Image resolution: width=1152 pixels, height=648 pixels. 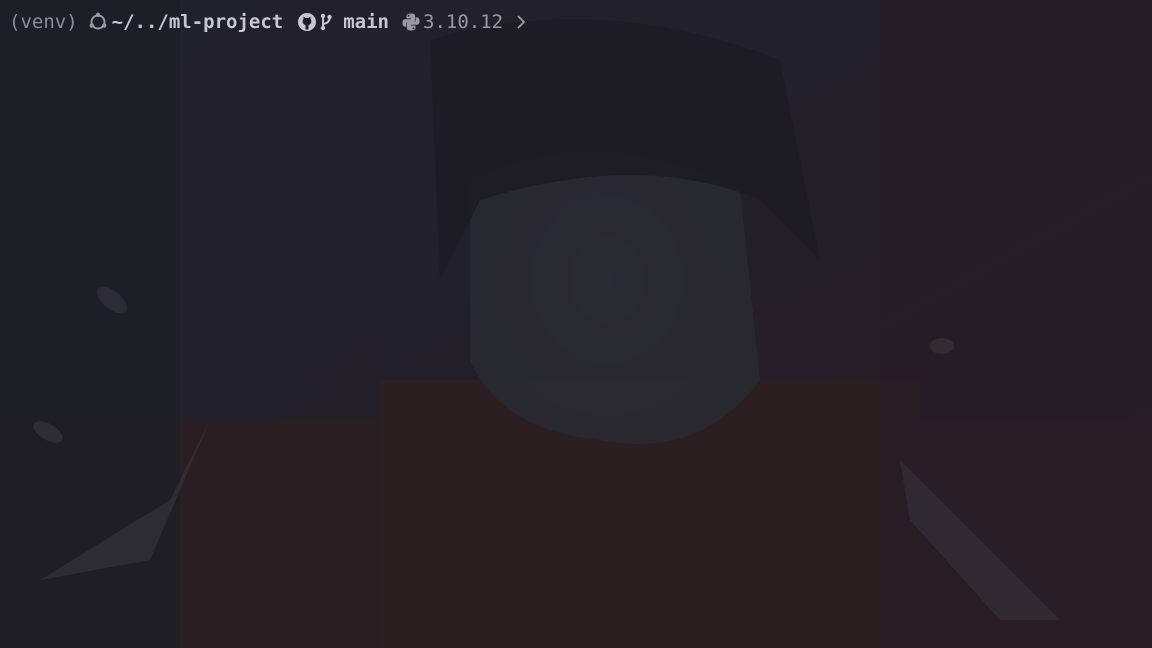 What do you see at coordinates (326, 22) in the screenshot?
I see `git-branch-icon` at bounding box center [326, 22].